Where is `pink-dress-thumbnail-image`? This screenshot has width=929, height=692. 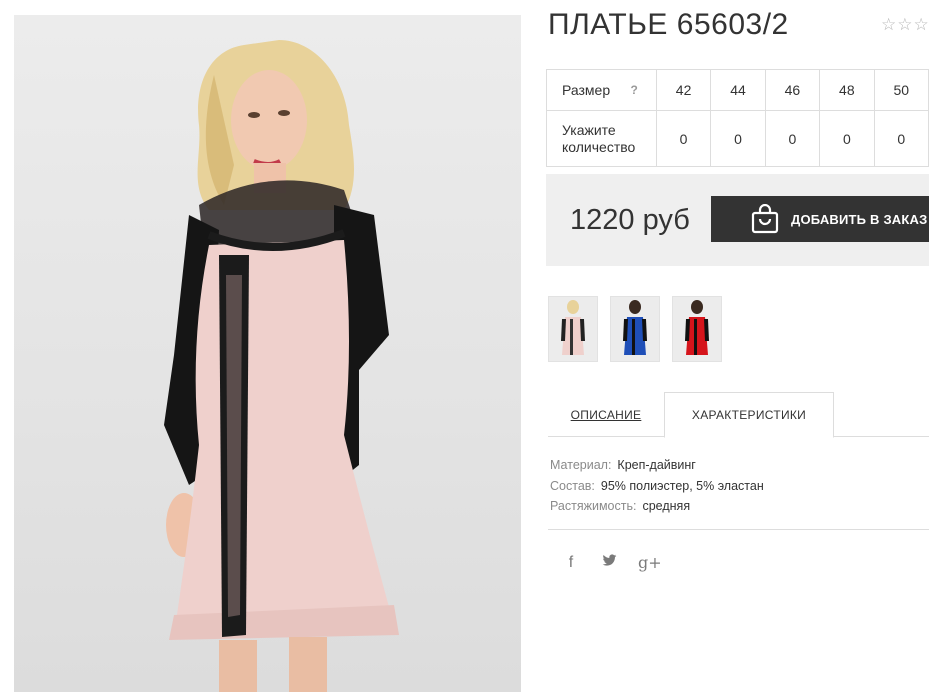 pink-dress-thumbnail-image is located at coordinates (573, 329).